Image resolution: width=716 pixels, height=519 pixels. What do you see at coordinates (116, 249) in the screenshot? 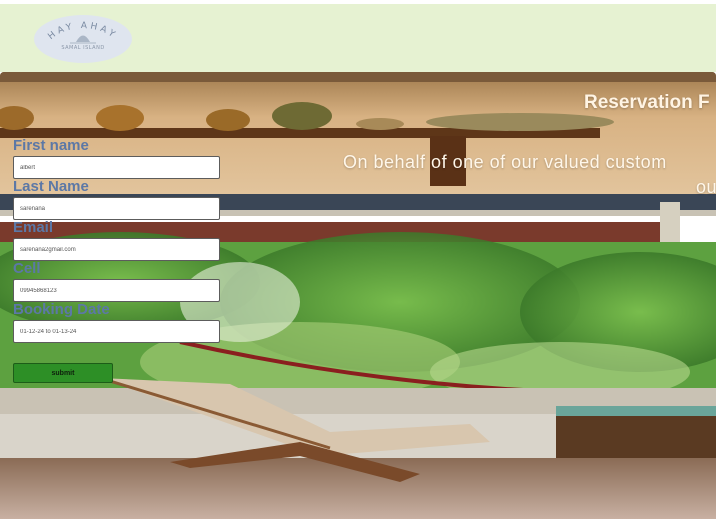
I see `email-input` at bounding box center [116, 249].